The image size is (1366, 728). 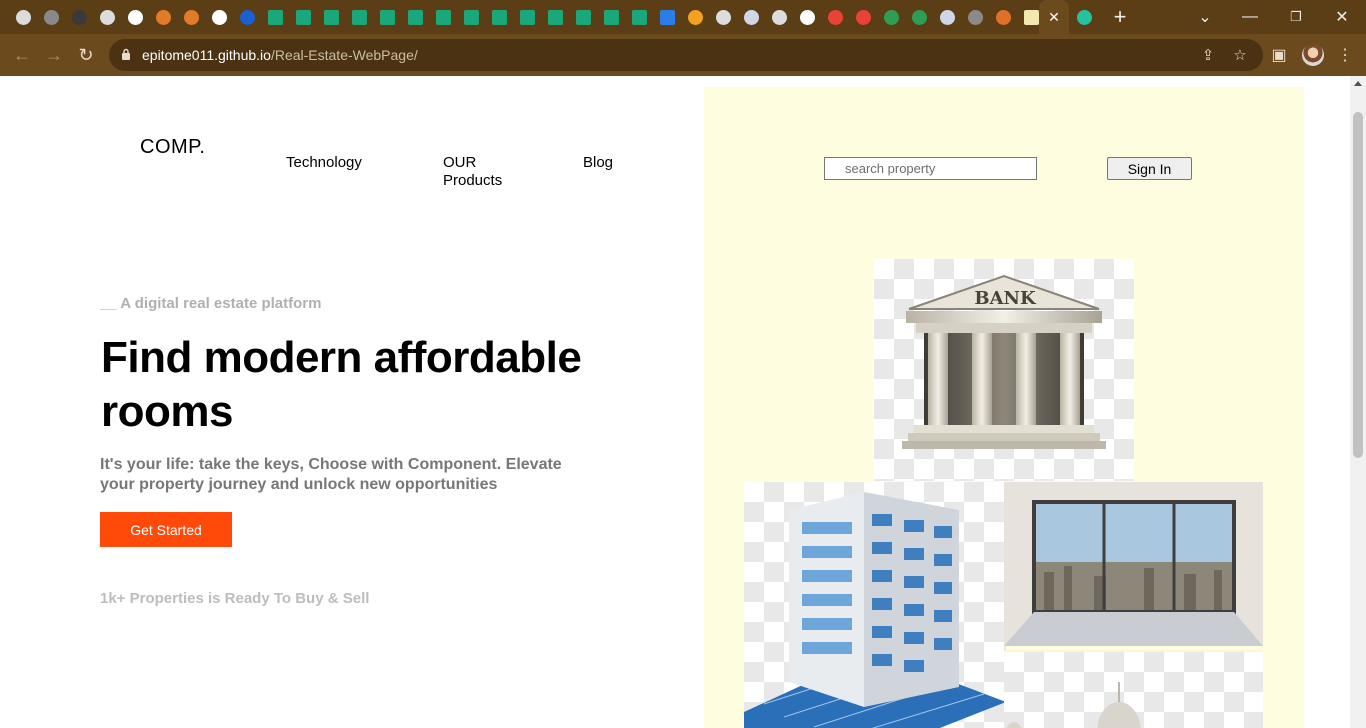 What do you see at coordinates (1296, 17) in the screenshot?
I see `restore-icon: ❐` at bounding box center [1296, 17].